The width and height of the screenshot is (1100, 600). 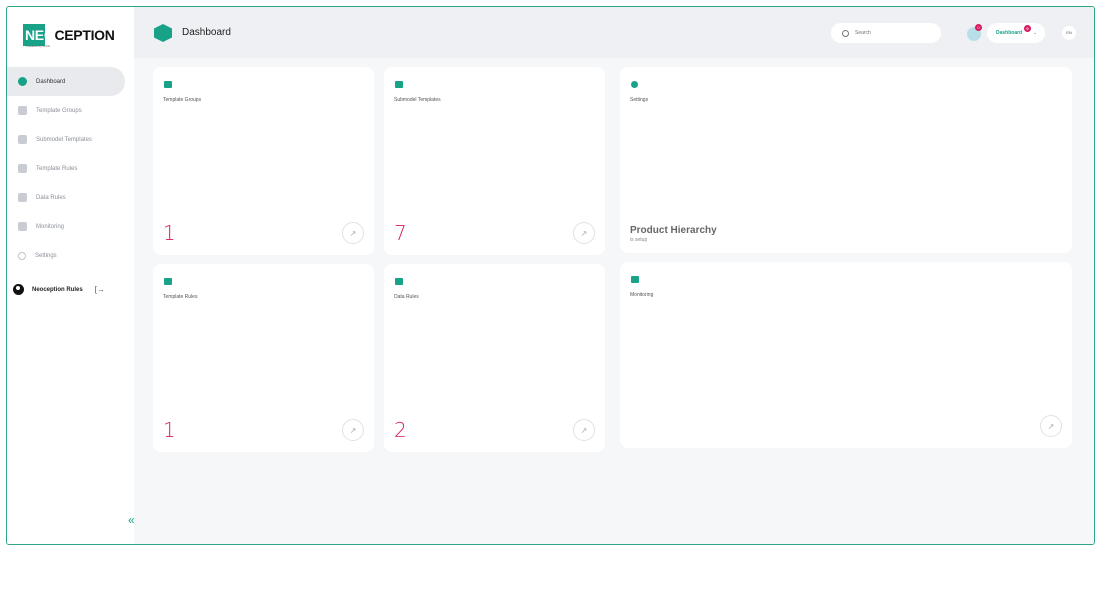 What do you see at coordinates (895, 33) in the screenshot?
I see `search-input` at bounding box center [895, 33].